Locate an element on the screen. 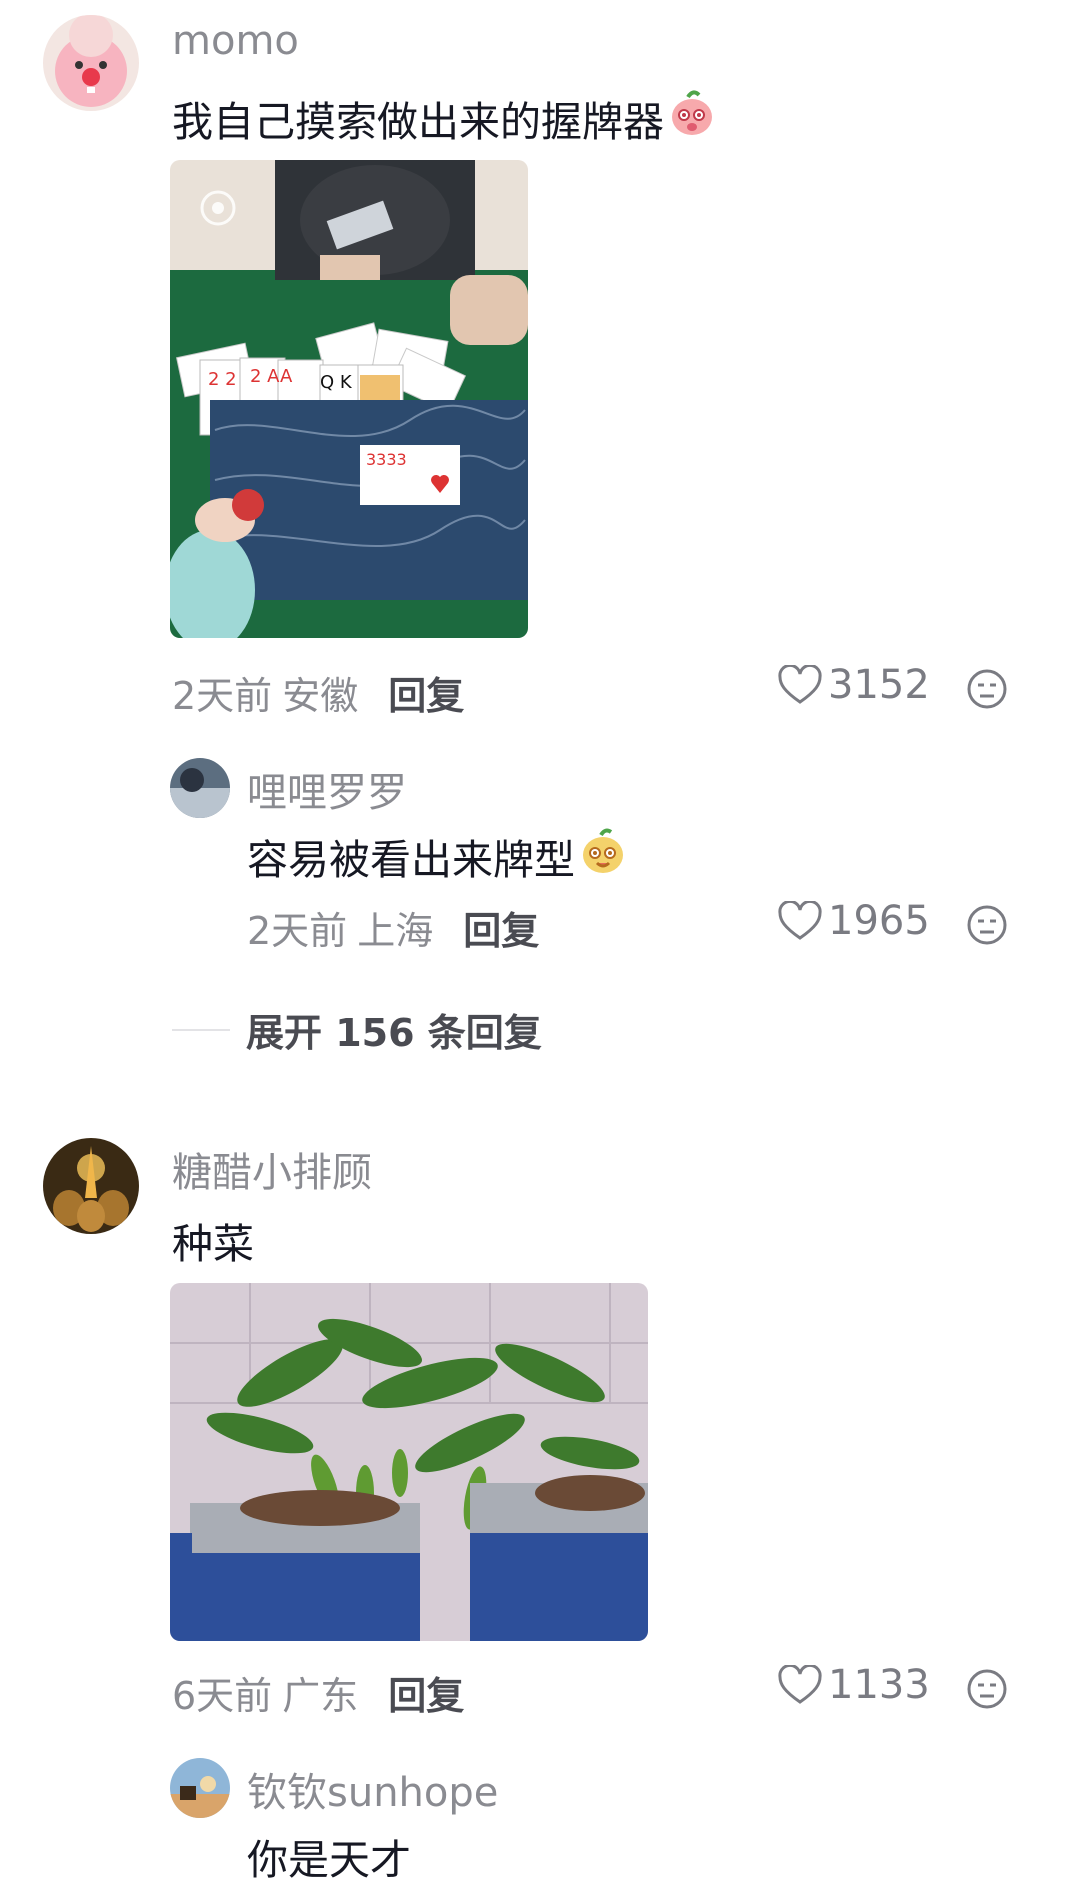  comment-meta: 6天前 广东 回复 is located at coordinates (318, 1692).